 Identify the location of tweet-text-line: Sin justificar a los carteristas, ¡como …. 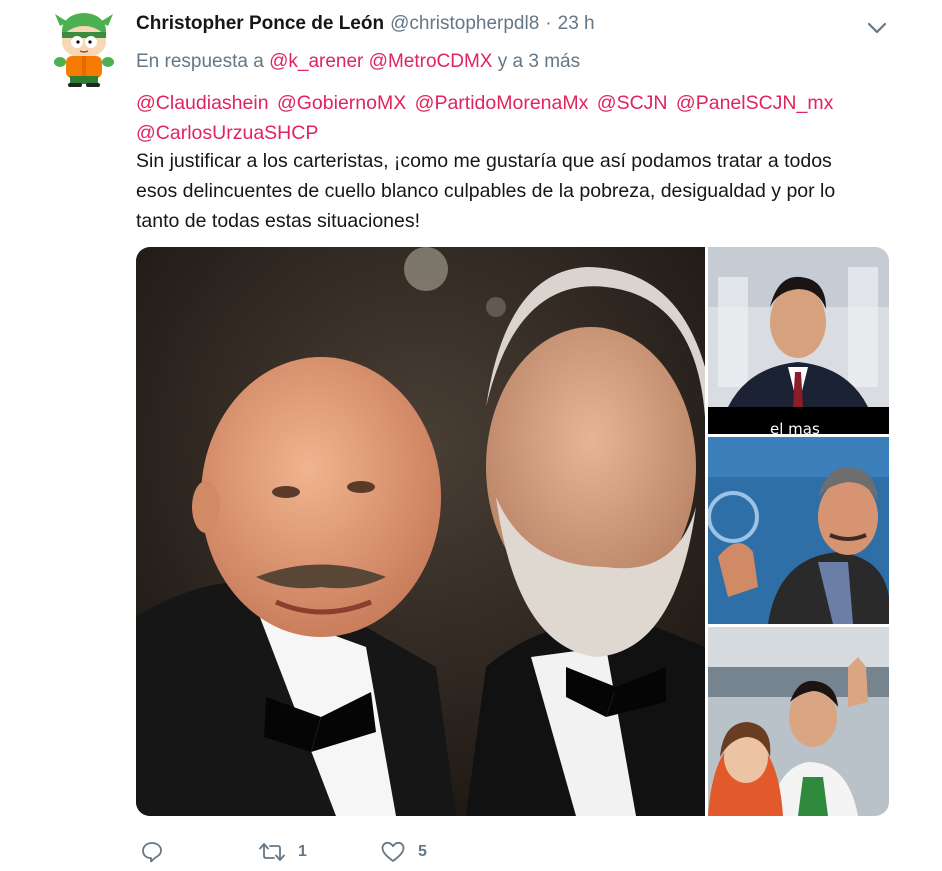
(484, 161).